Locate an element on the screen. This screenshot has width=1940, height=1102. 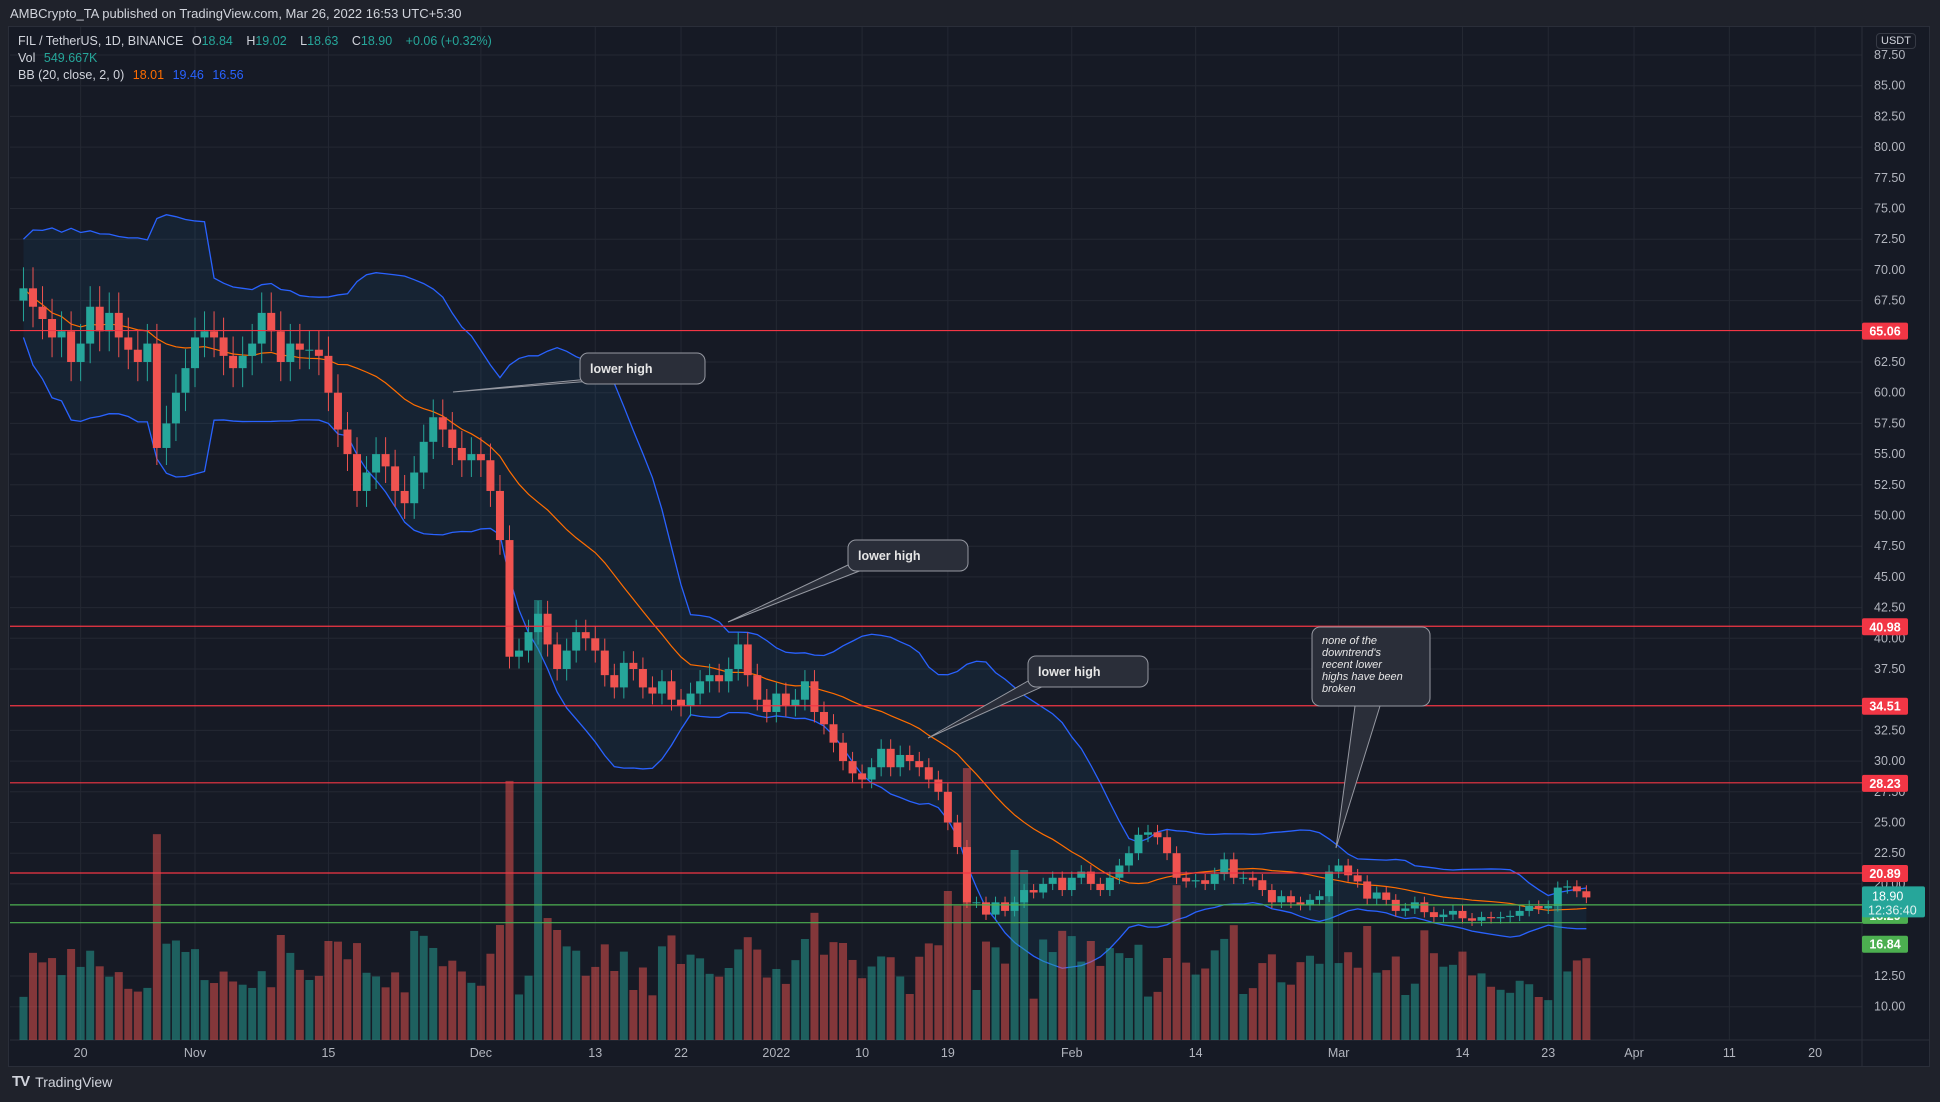
bb-legend: BB (20, close, 2, 0) 18.01 19.46 16.56 is located at coordinates (133, 75).